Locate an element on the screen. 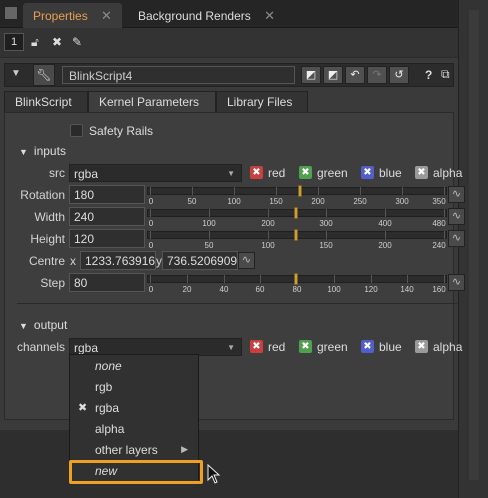 The image size is (488, 498). tab-background-renders: Background Renders ✕ is located at coordinates (206, 15).